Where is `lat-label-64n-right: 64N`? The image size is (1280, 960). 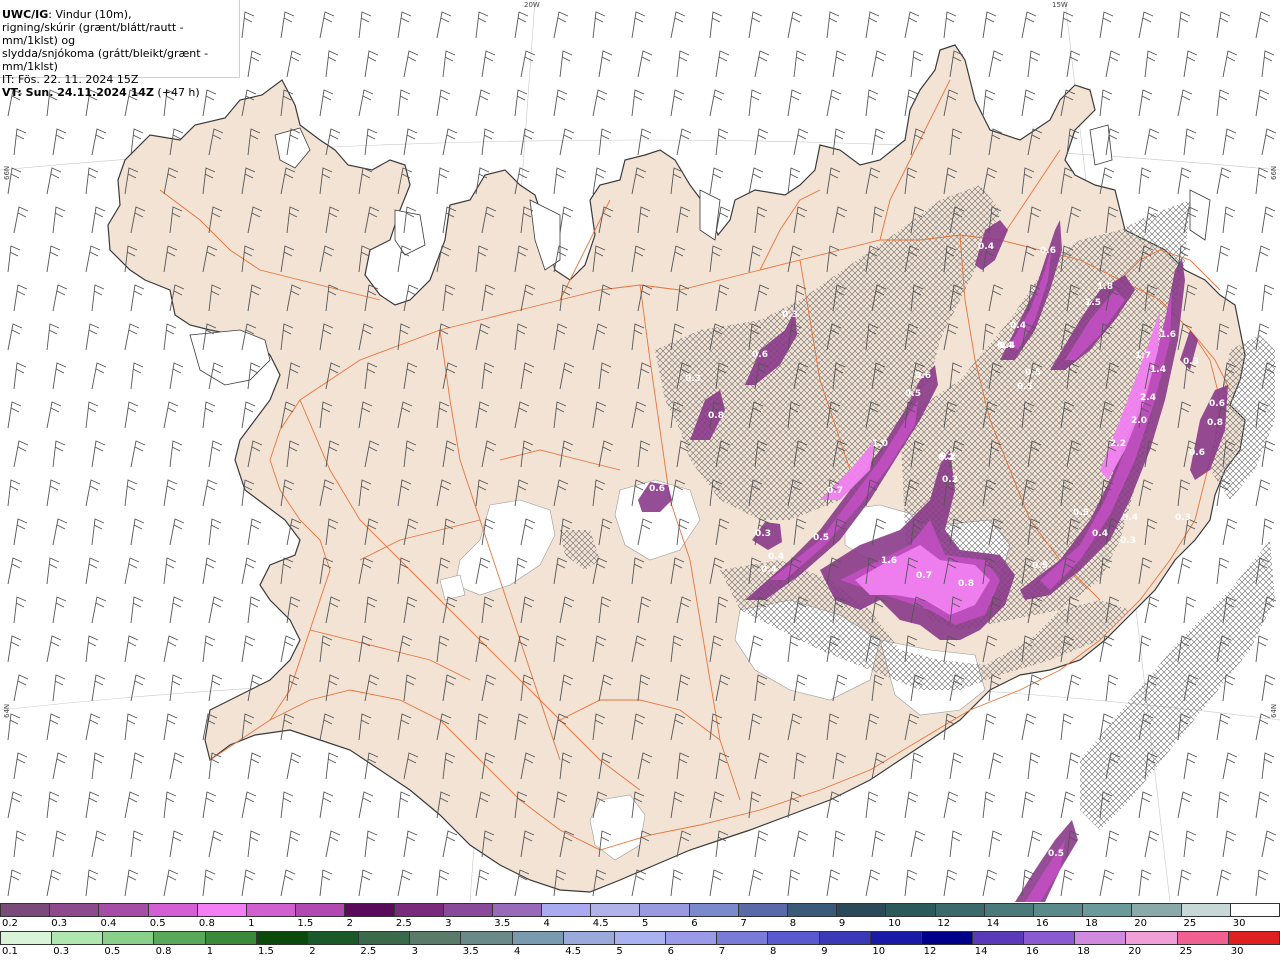 lat-label-64n-right: 64N is located at coordinates (1274, 710).